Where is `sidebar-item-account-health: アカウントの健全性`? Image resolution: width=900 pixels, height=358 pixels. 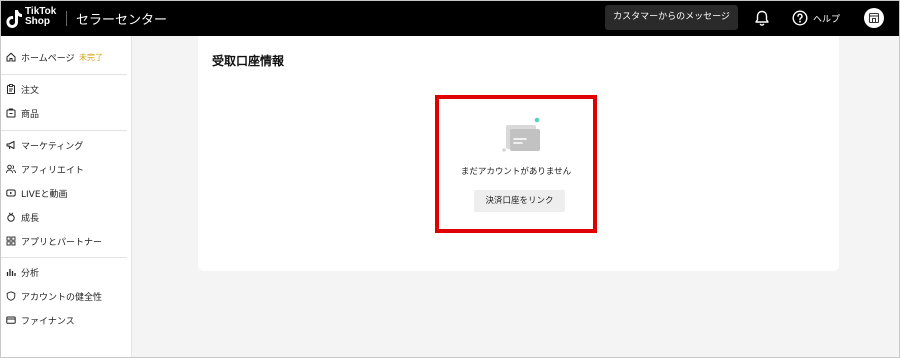
sidebar-item-account-health: アカウントの健全性 is located at coordinates (66, 296).